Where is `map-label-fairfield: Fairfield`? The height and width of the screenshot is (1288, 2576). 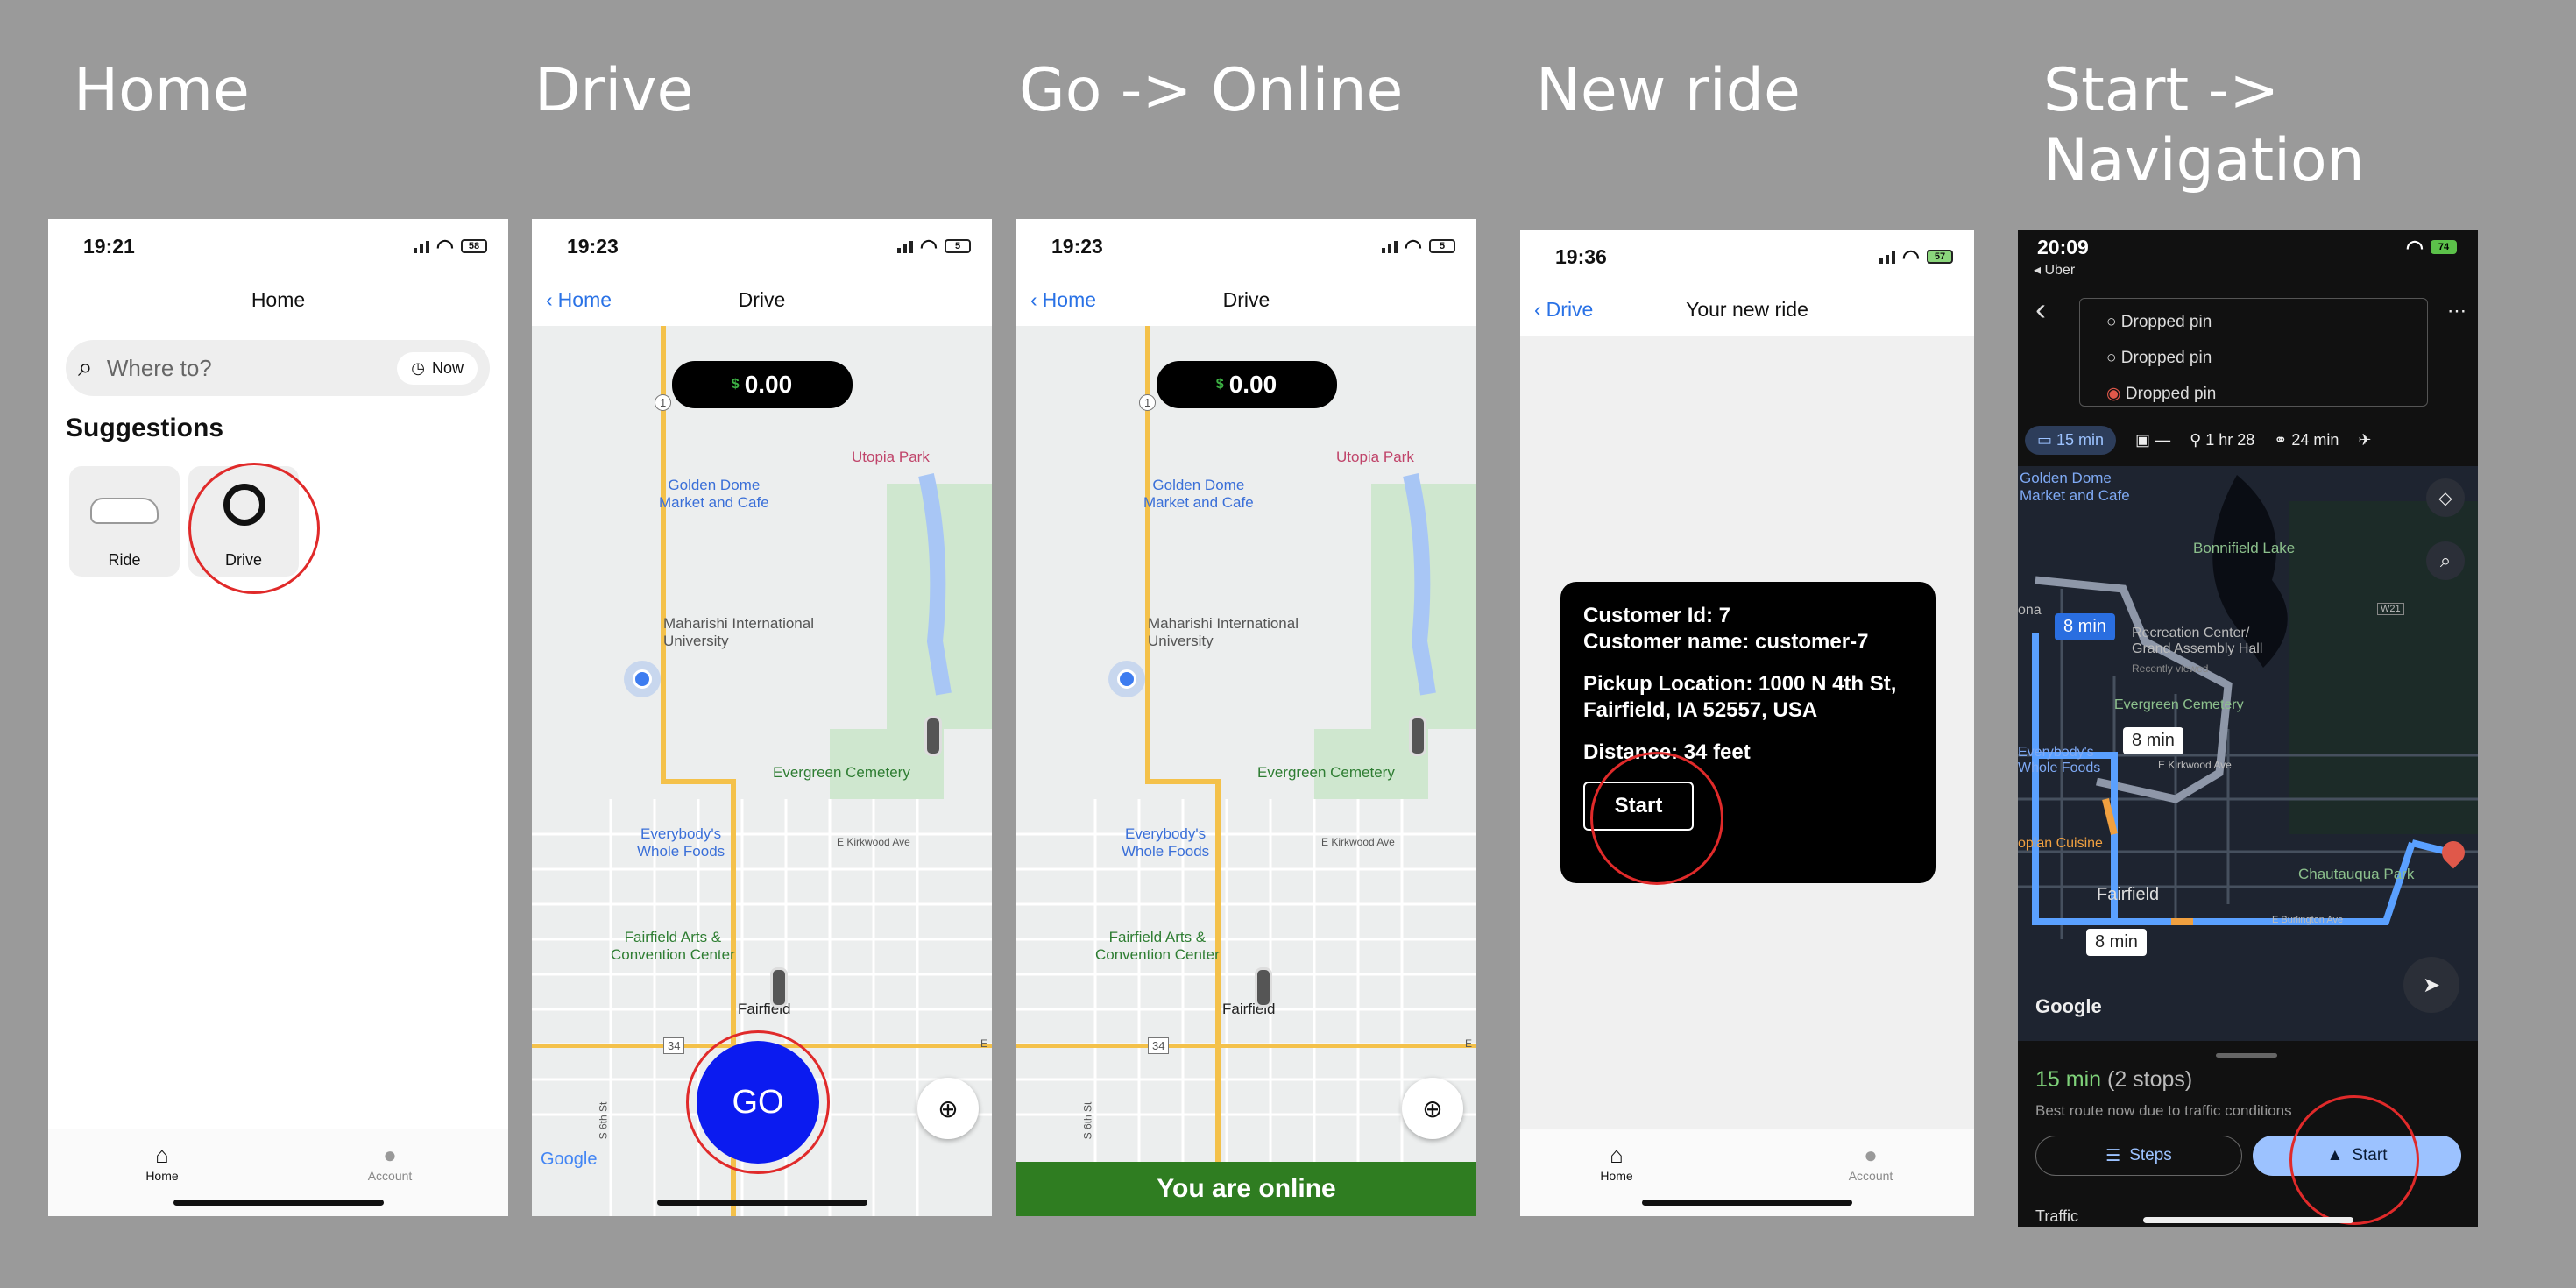
map-label-fairfield: Fairfield is located at coordinates (2128, 894).